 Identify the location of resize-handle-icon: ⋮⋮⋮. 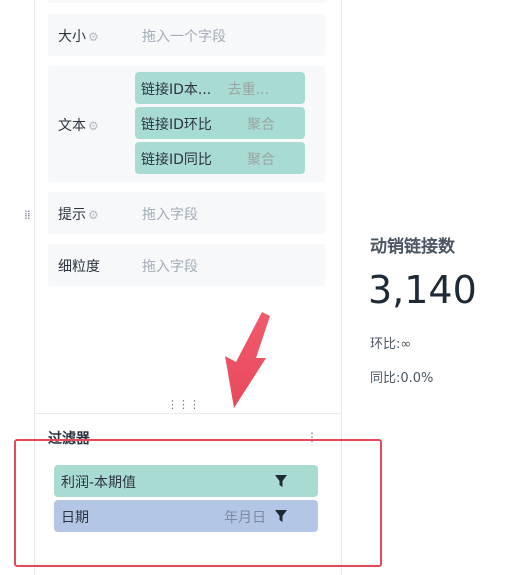
(183, 404).